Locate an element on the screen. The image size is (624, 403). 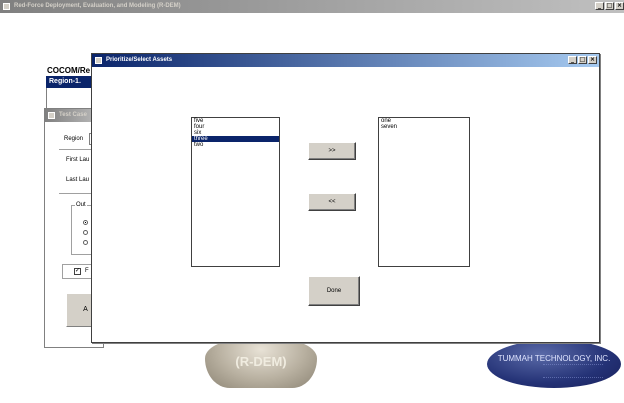
list-item: seven is located at coordinates (424, 127).